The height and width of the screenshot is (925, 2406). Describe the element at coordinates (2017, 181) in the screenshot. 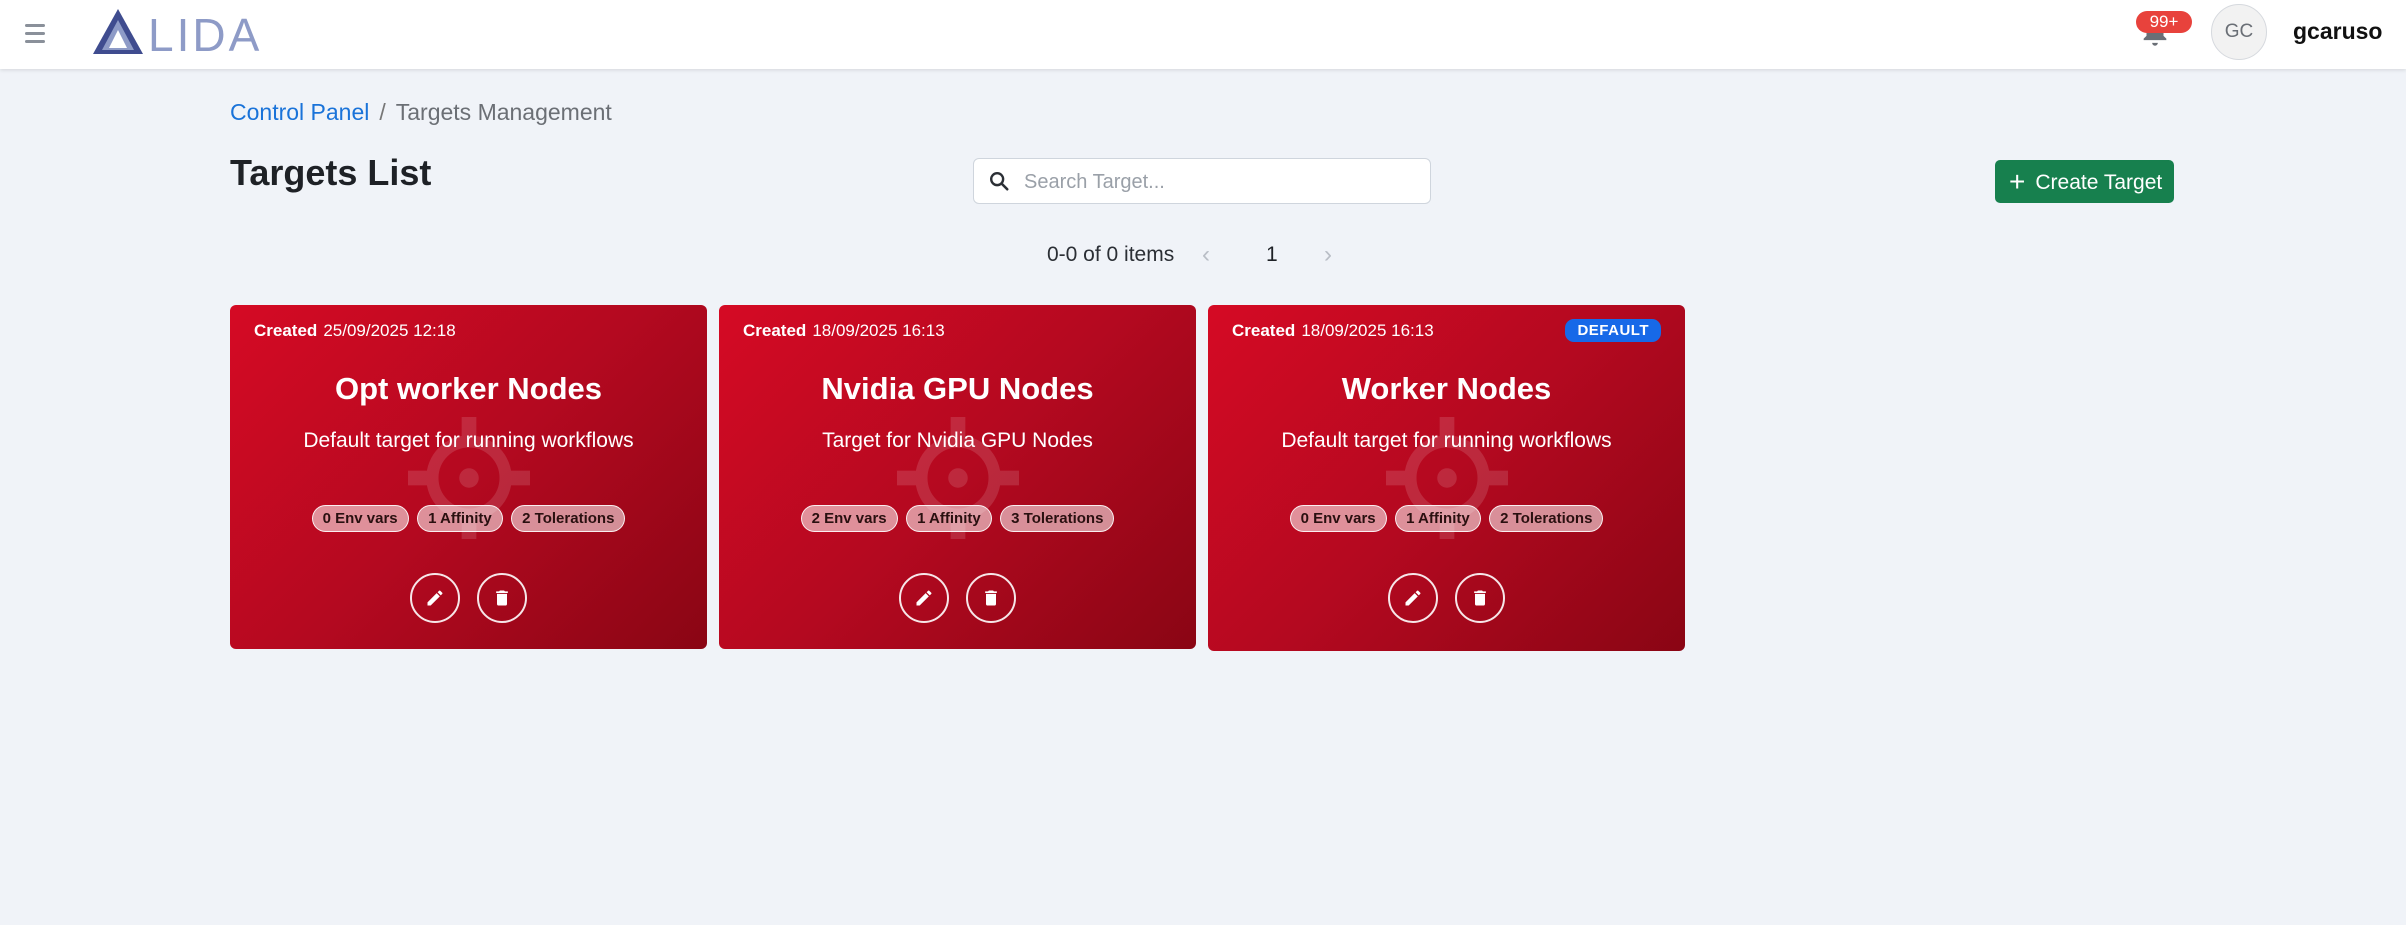

I see `plus-icon: +` at that location.